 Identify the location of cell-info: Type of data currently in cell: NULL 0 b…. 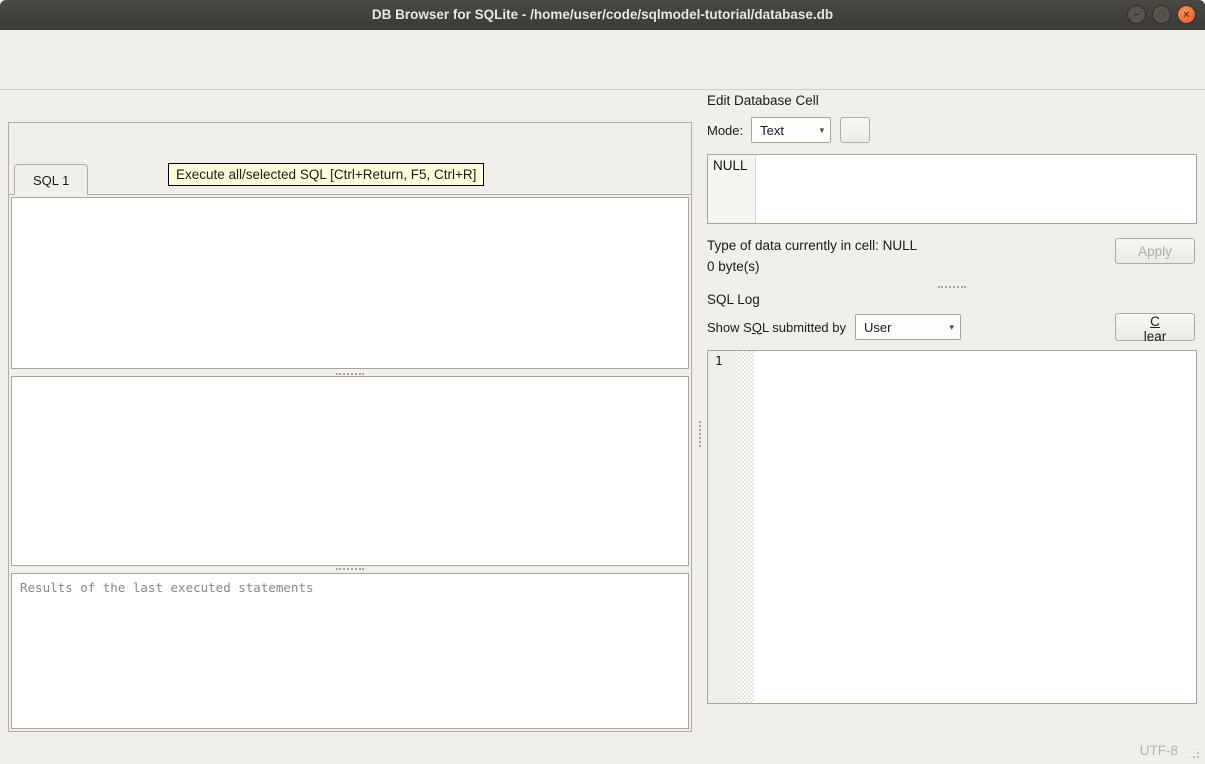
(952, 261).